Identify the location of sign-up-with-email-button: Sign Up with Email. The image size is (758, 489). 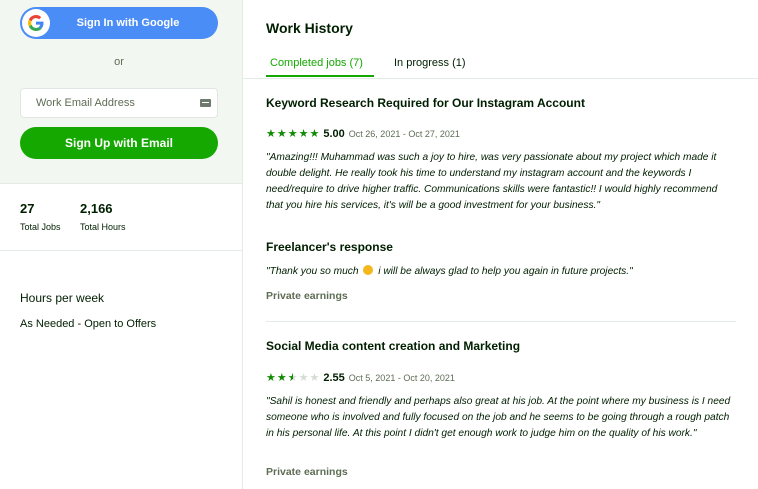
(119, 143).